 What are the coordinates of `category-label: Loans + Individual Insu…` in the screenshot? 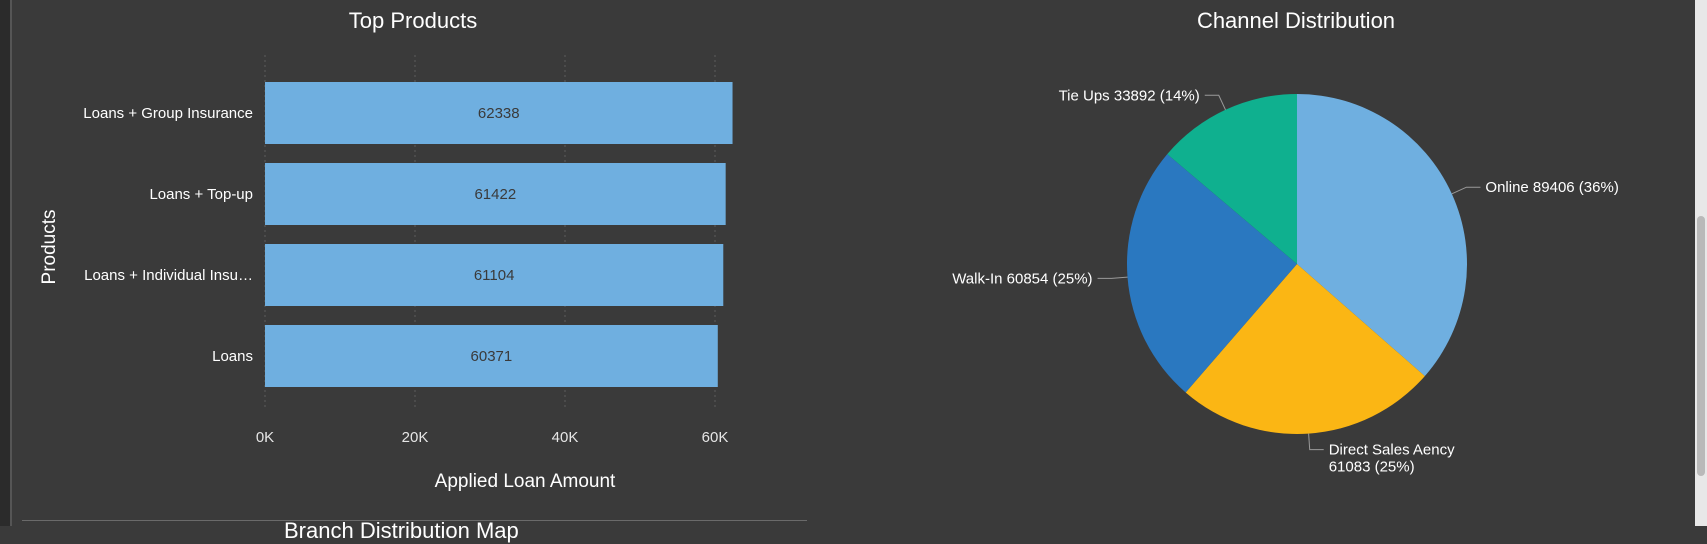 It's located at (168, 275).